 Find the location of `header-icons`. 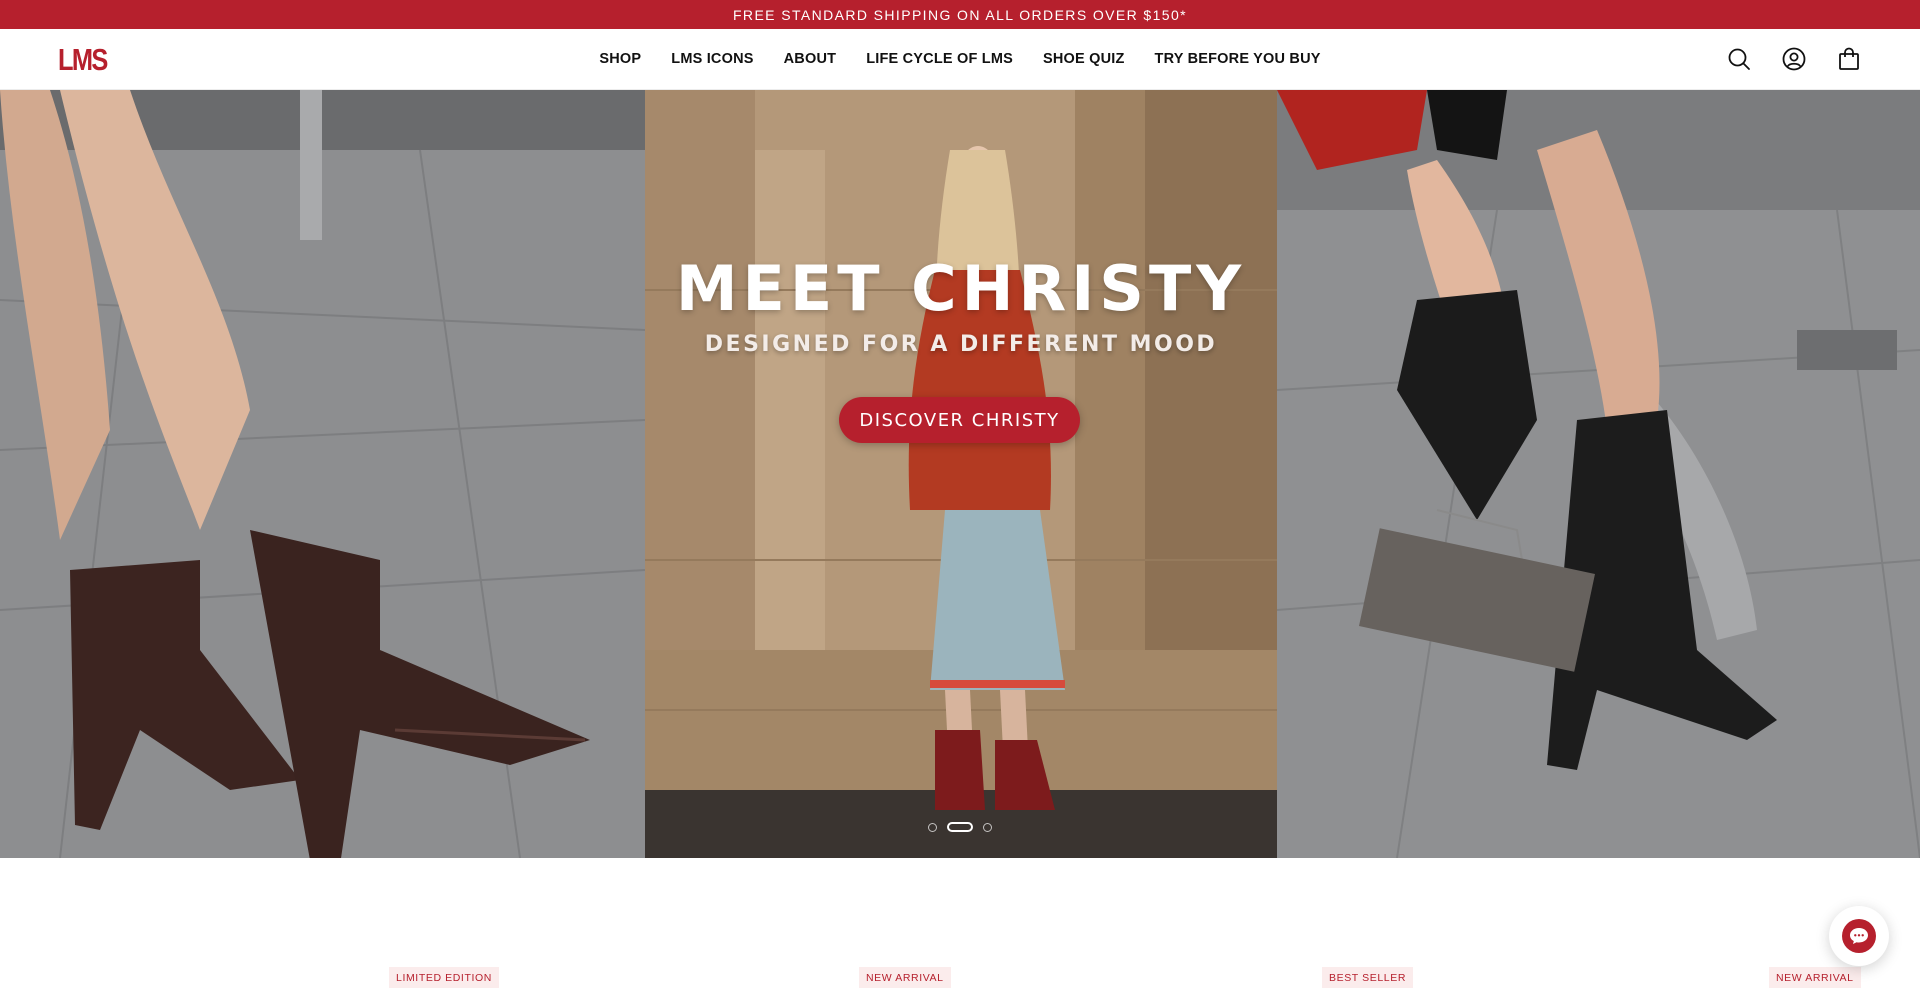

header-icons is located at coordinates (1794, 59).